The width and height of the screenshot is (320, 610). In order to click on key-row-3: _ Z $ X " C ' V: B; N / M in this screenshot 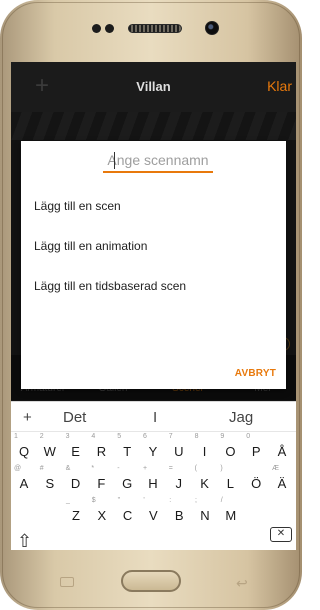, I will do `click(153, 512)`.